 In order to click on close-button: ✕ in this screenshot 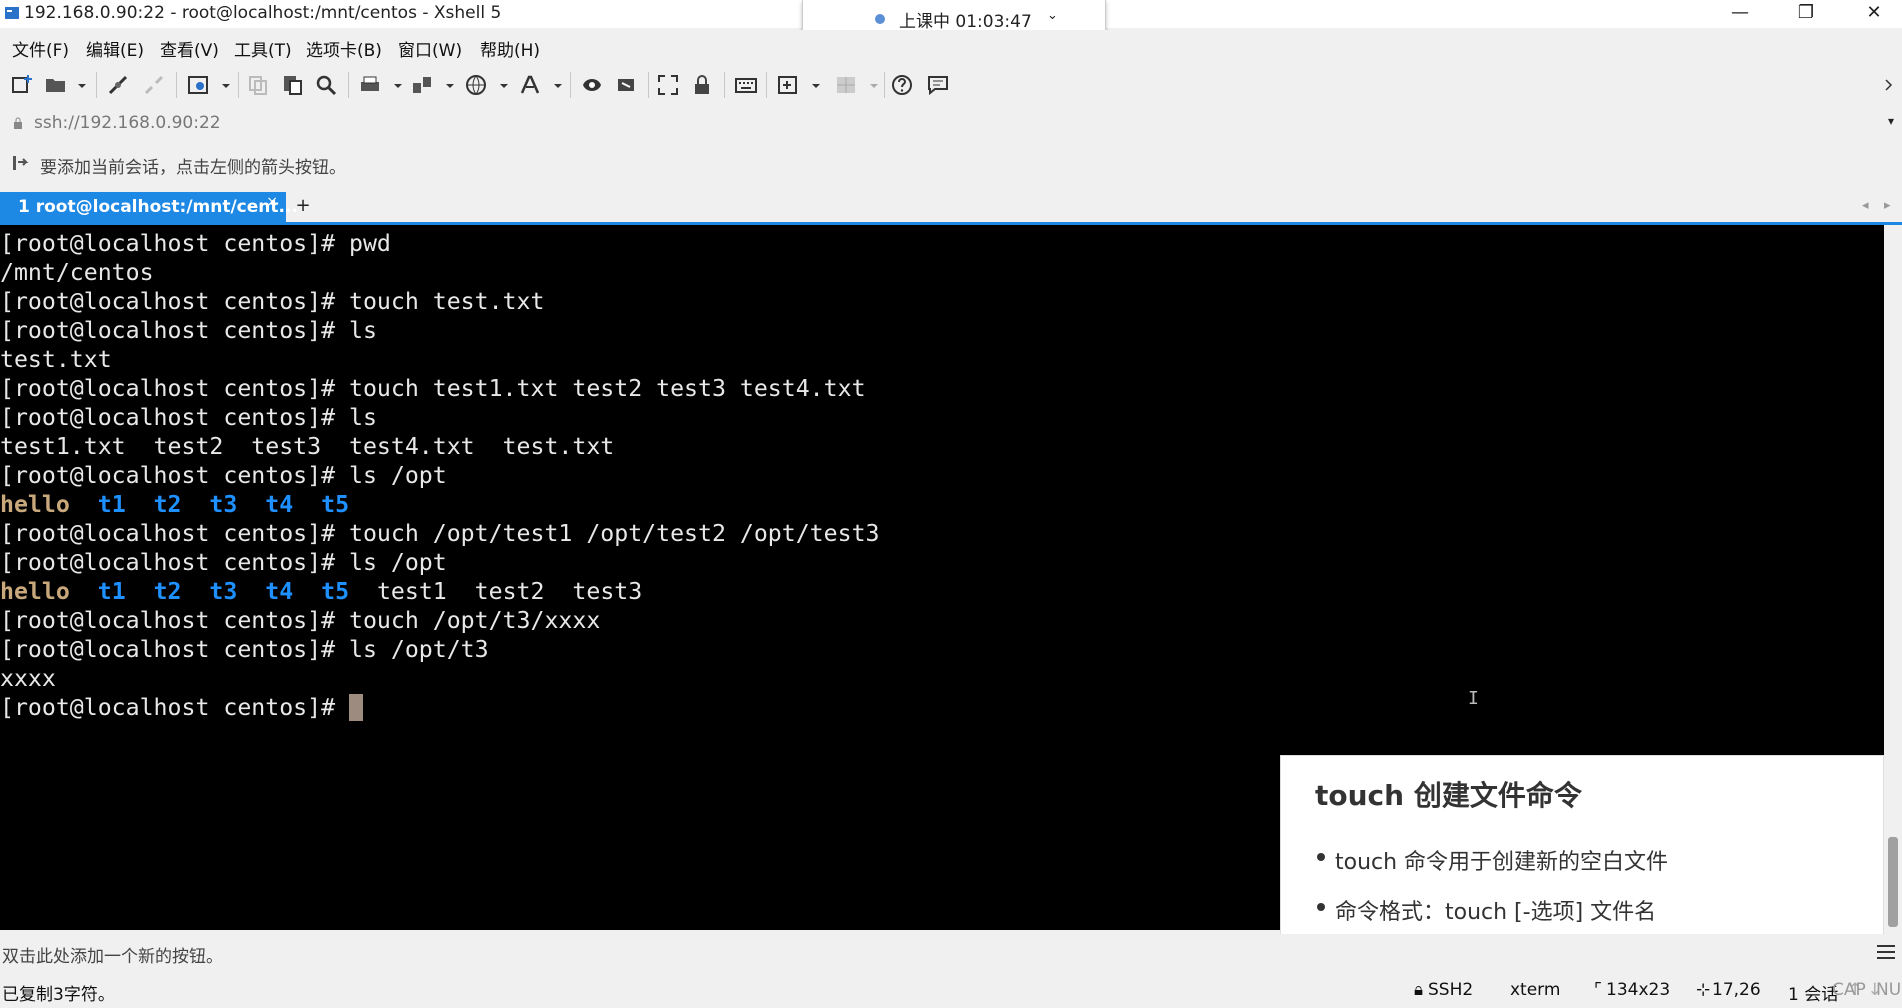, I will do `click(1874, 14)`.